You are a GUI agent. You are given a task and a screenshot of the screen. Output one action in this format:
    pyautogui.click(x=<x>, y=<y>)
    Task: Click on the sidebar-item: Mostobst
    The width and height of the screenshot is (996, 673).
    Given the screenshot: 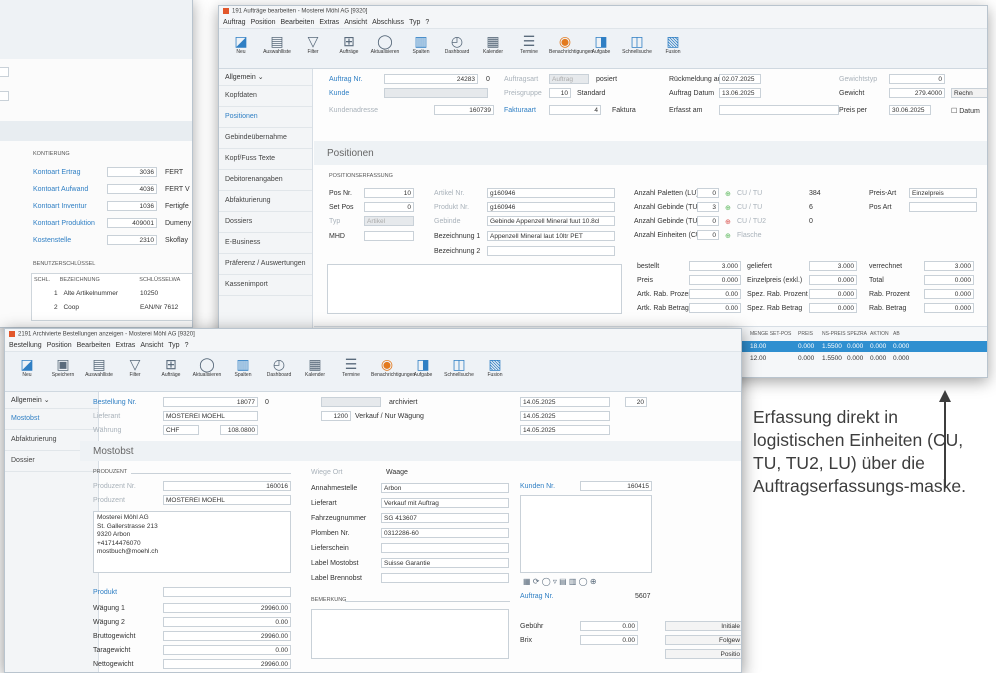 What is the action you would take?
    pyautogui.click(x=51, y=419)
    